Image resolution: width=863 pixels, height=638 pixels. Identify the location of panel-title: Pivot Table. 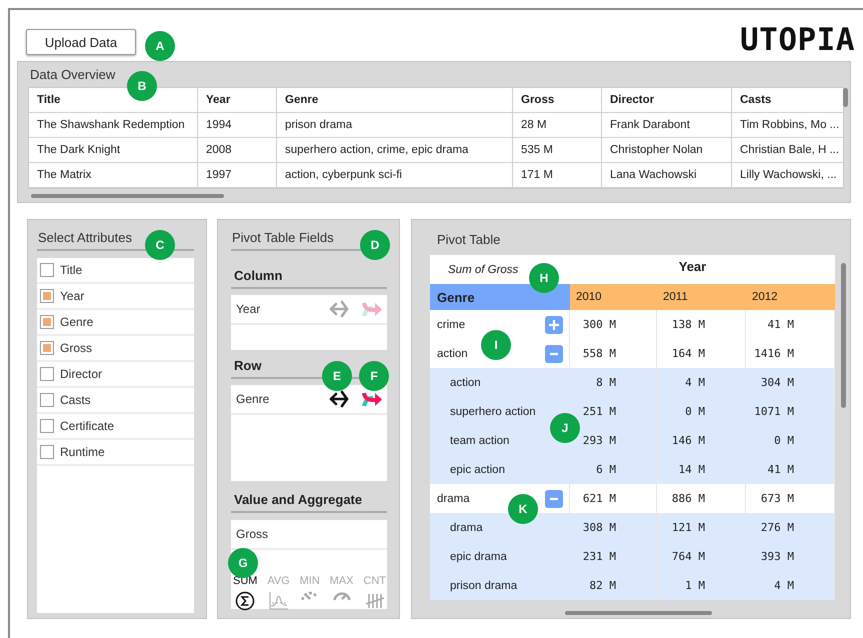
(469, 240).